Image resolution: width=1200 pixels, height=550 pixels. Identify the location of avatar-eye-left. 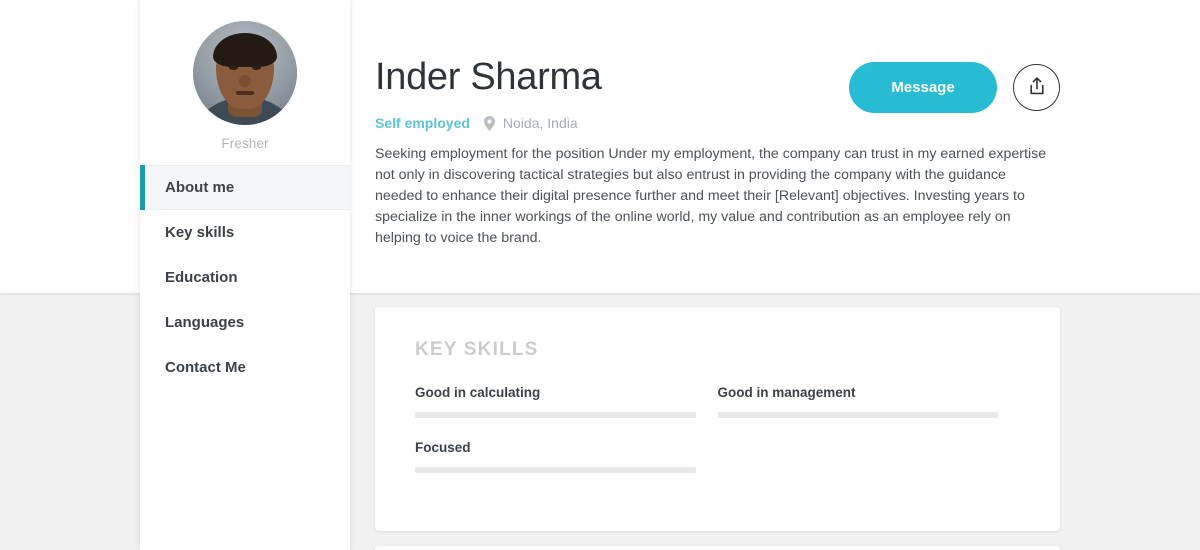
(233, 67).